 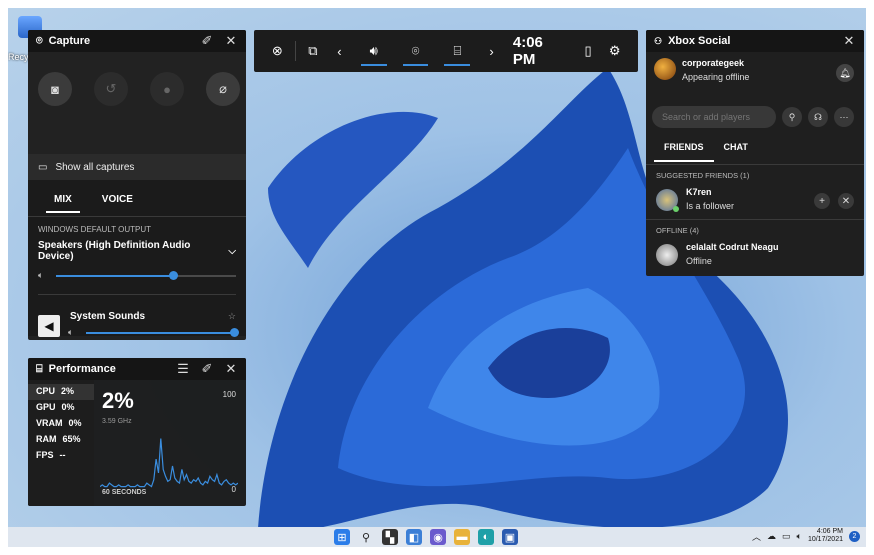 What do you see at coordinates (755, 72) in the screenshot?
I see `my-profile: corporategeek Appearing offline 🔔︎` at bounding box center [755, 72].